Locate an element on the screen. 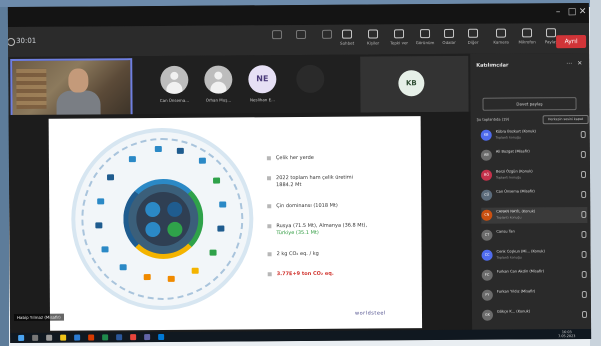 This screenshot has height=346, width=601. avatar: CN is located at coordinates (487, 215).